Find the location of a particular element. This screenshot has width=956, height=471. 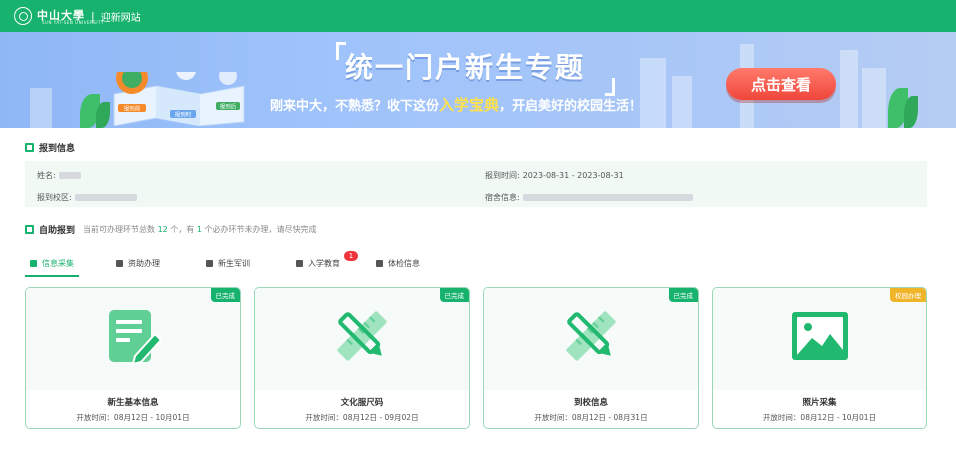

report-info-heading: 报到信息 is located at coordinates (57, 149).